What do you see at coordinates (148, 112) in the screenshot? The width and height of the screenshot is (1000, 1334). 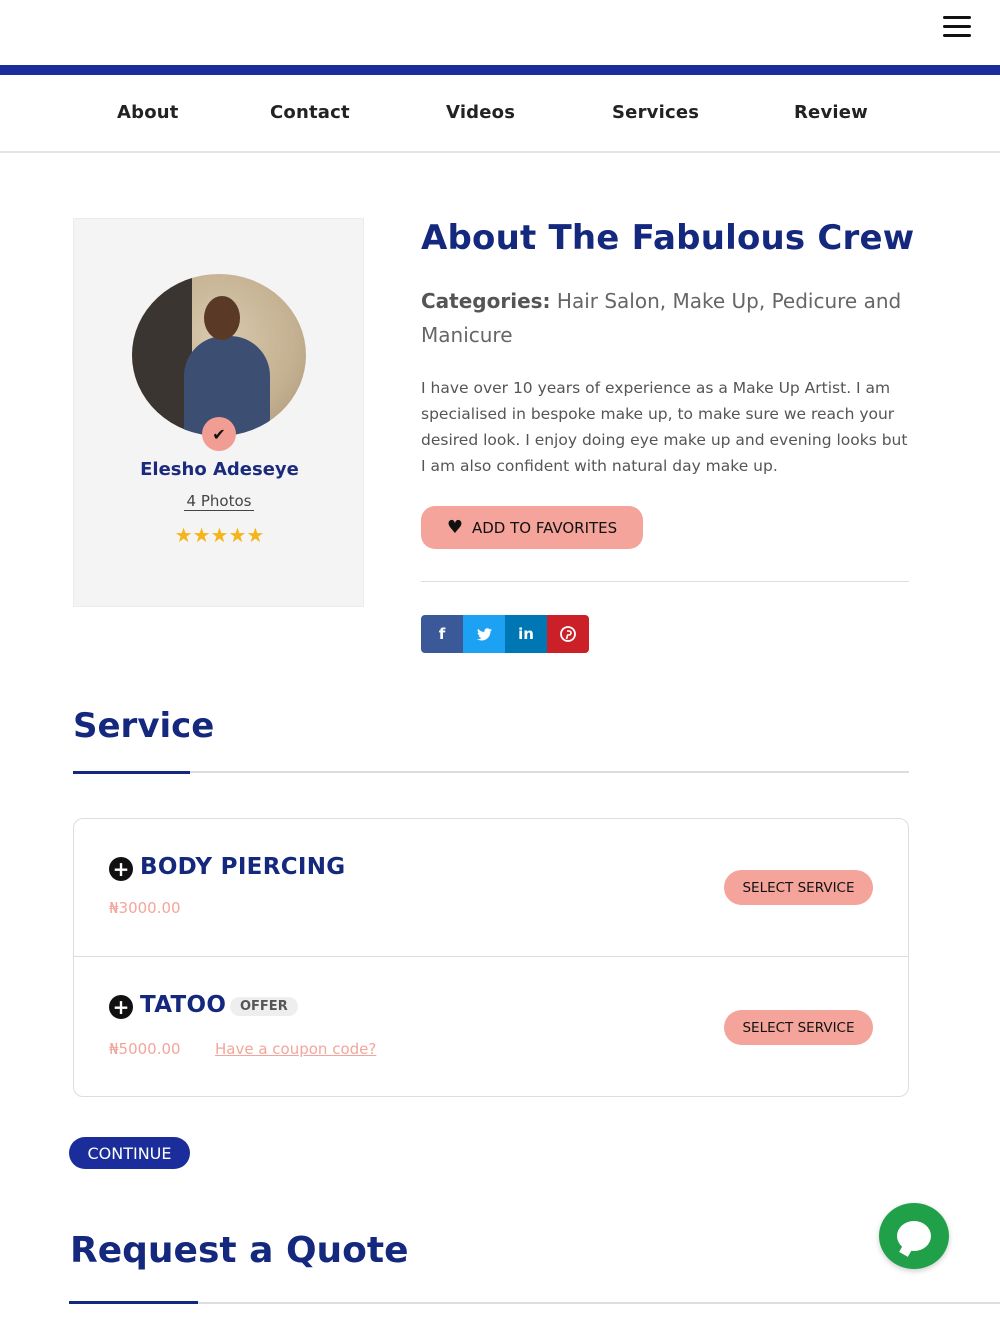 I see `nav-about: About` at bounding box center [148, 112].